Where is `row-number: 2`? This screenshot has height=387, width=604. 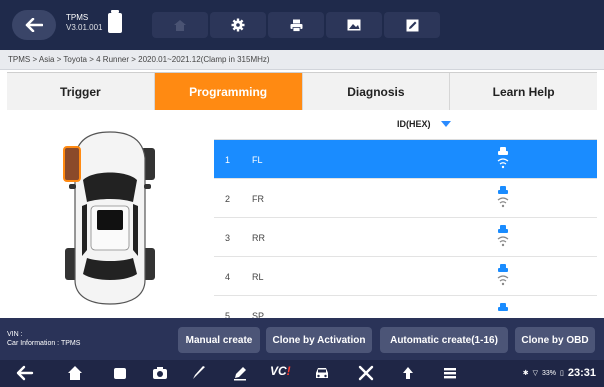 row-number: 2 is located at coordinates (228, 199).